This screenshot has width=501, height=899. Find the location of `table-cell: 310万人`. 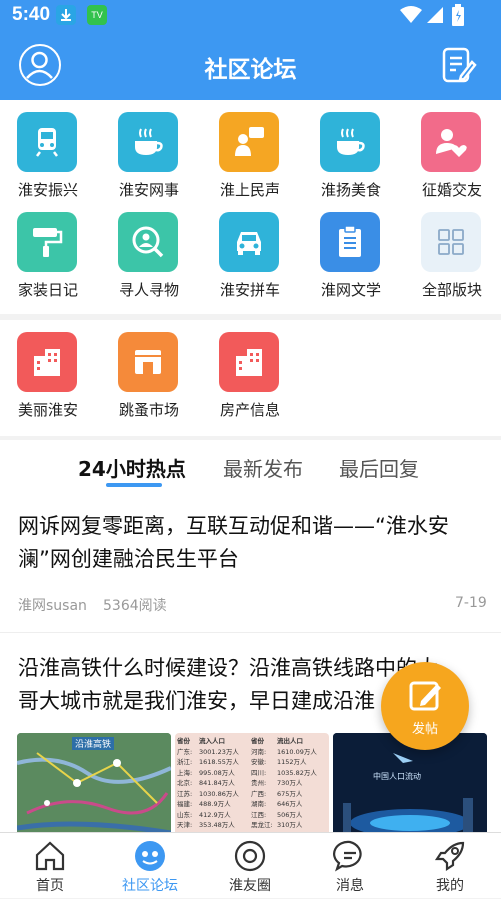

table-cell: 310万人 is located at coordinates (290, 825).